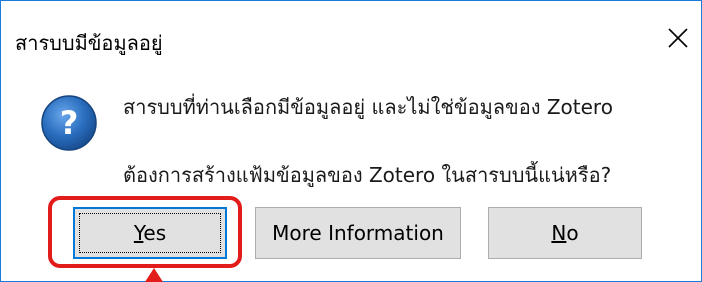 The height and width of the screenshot is (282, 702). I want to click on no-label-rest: o, so click(572, 233).